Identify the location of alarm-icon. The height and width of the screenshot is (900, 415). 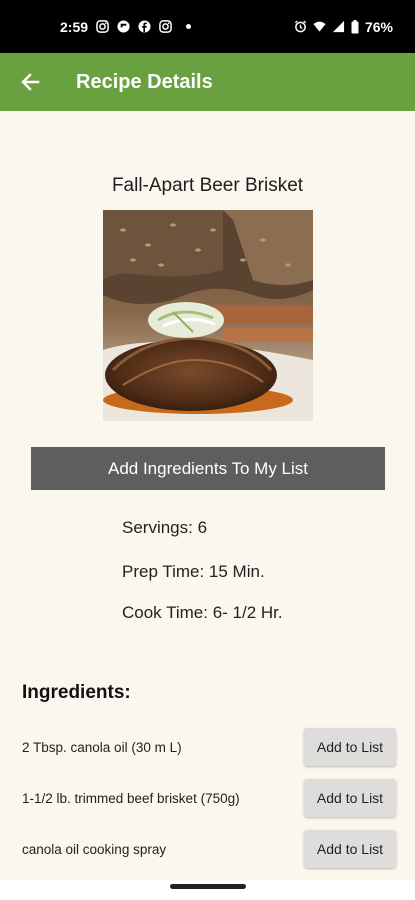
(300, 26).